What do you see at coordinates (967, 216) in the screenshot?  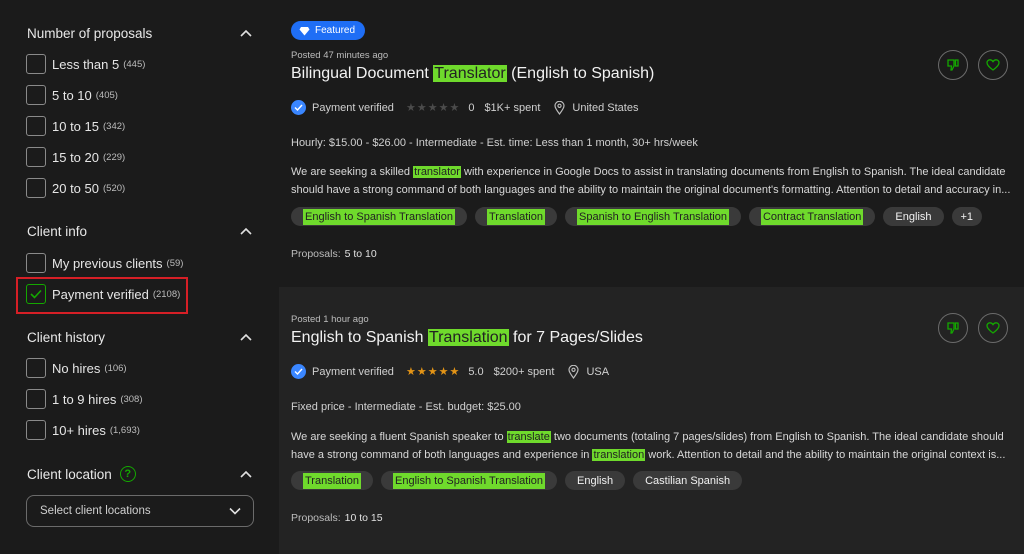 I see `more-tags-button: +1` at bounding box center [967, 216].